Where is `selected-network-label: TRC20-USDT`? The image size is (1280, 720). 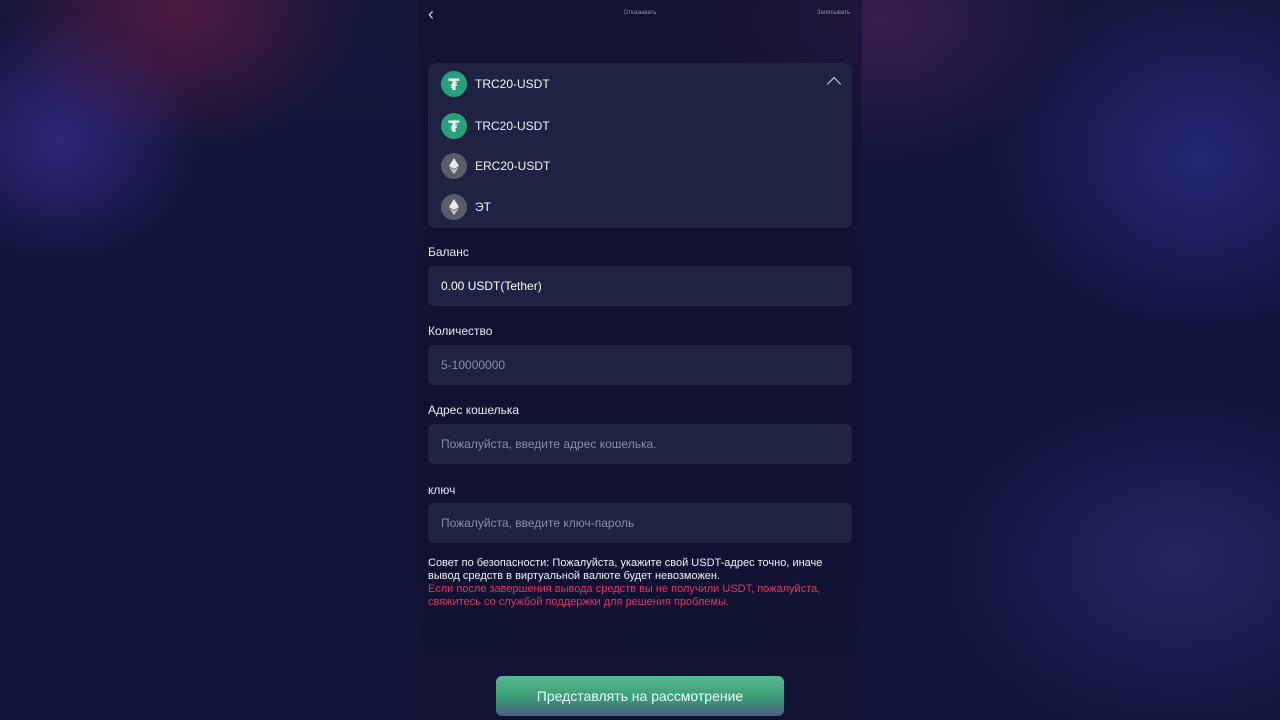 selected-network-label: TRC20-USDT is located at coordinates (512, 84).